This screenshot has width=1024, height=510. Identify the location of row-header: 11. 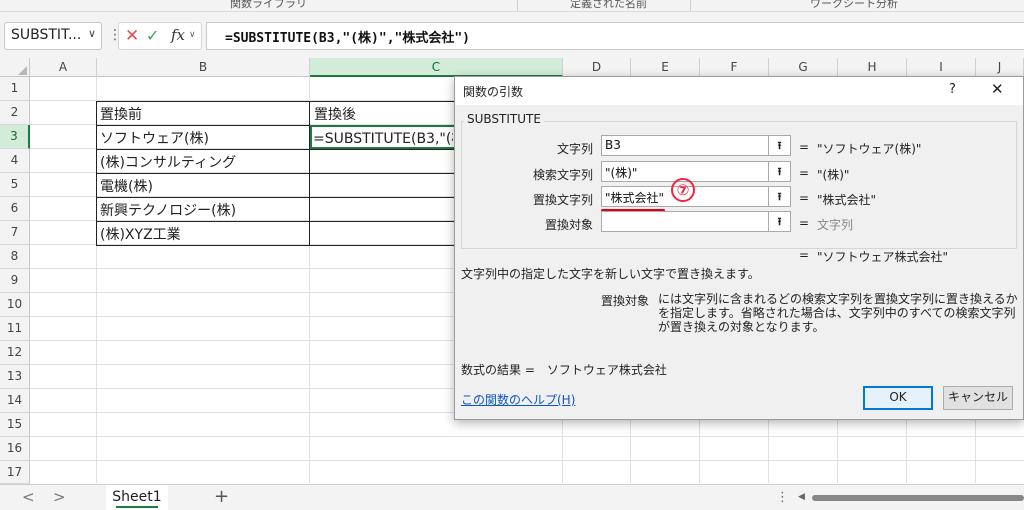
(15, 329).